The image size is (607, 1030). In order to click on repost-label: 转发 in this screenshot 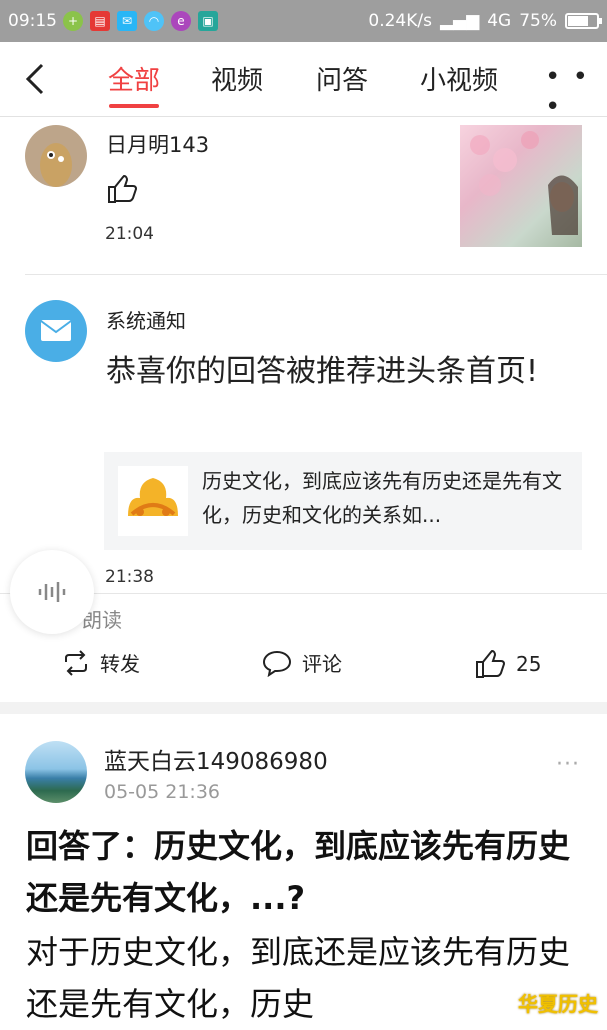, I will do `click(120, 664)`.